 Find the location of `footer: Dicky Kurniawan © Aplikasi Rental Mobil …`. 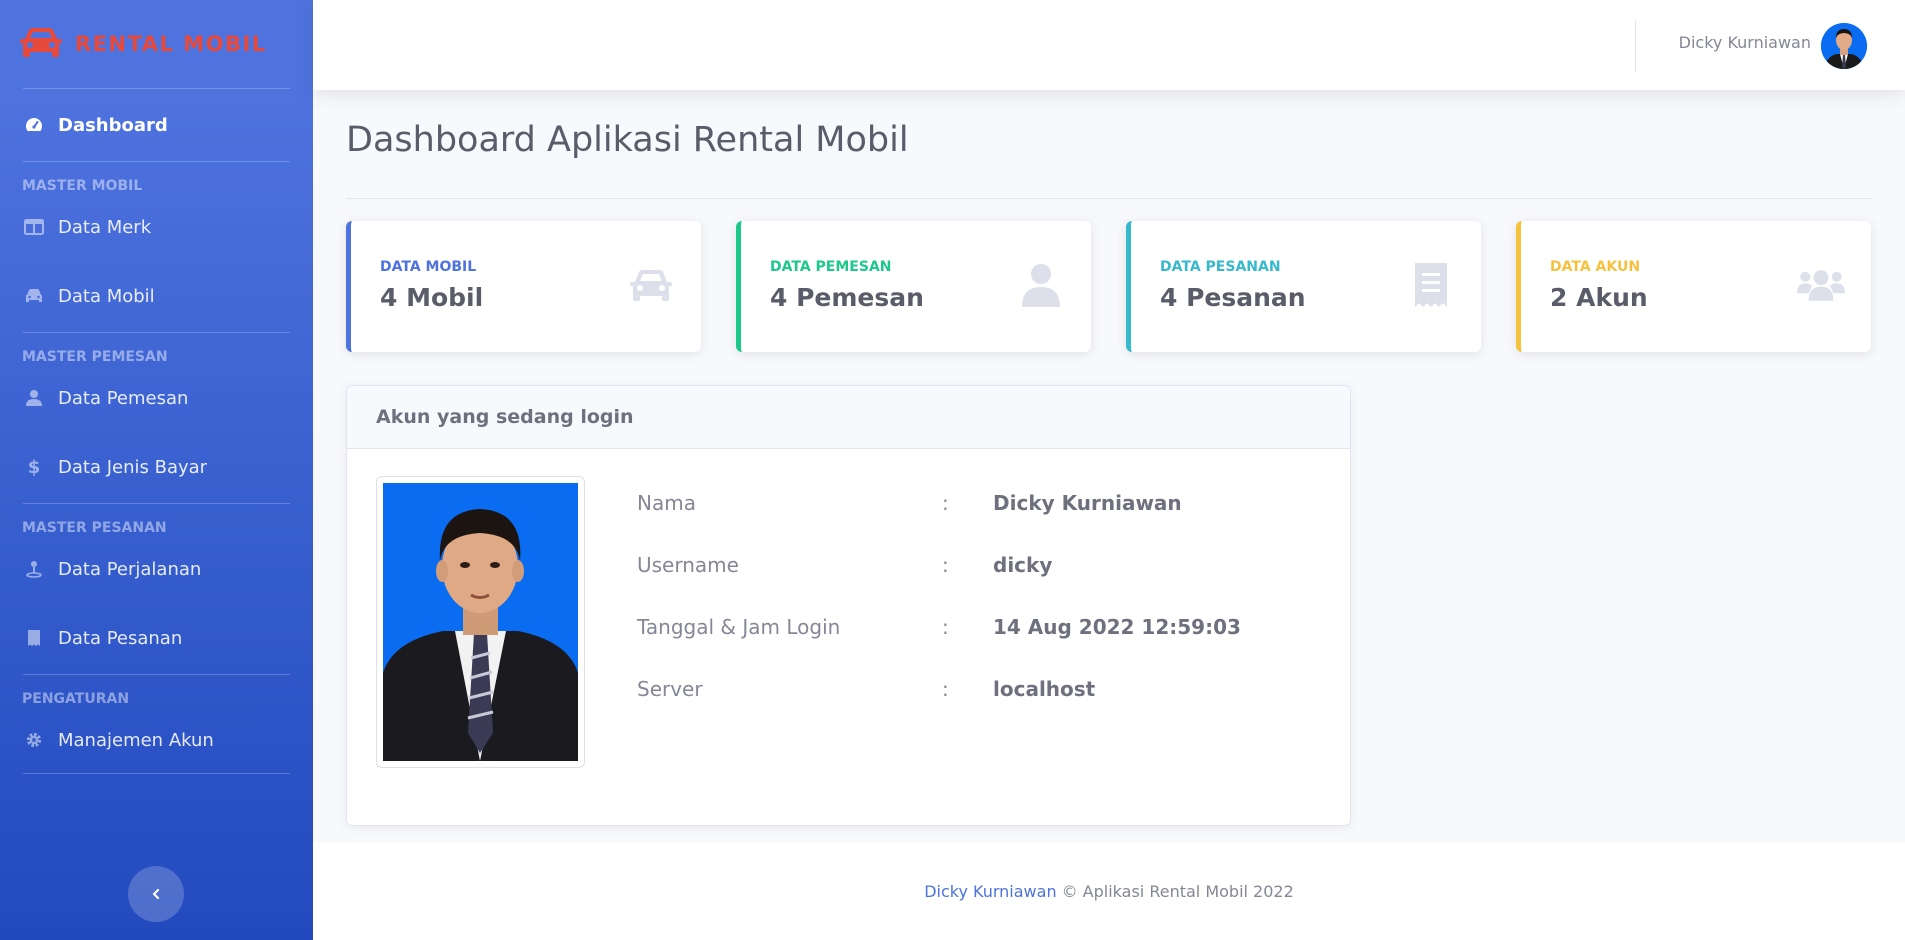

footer: Dicky Kurniawan © Aplikasi Rental Mobil … is located at coordinates (1109, 891).